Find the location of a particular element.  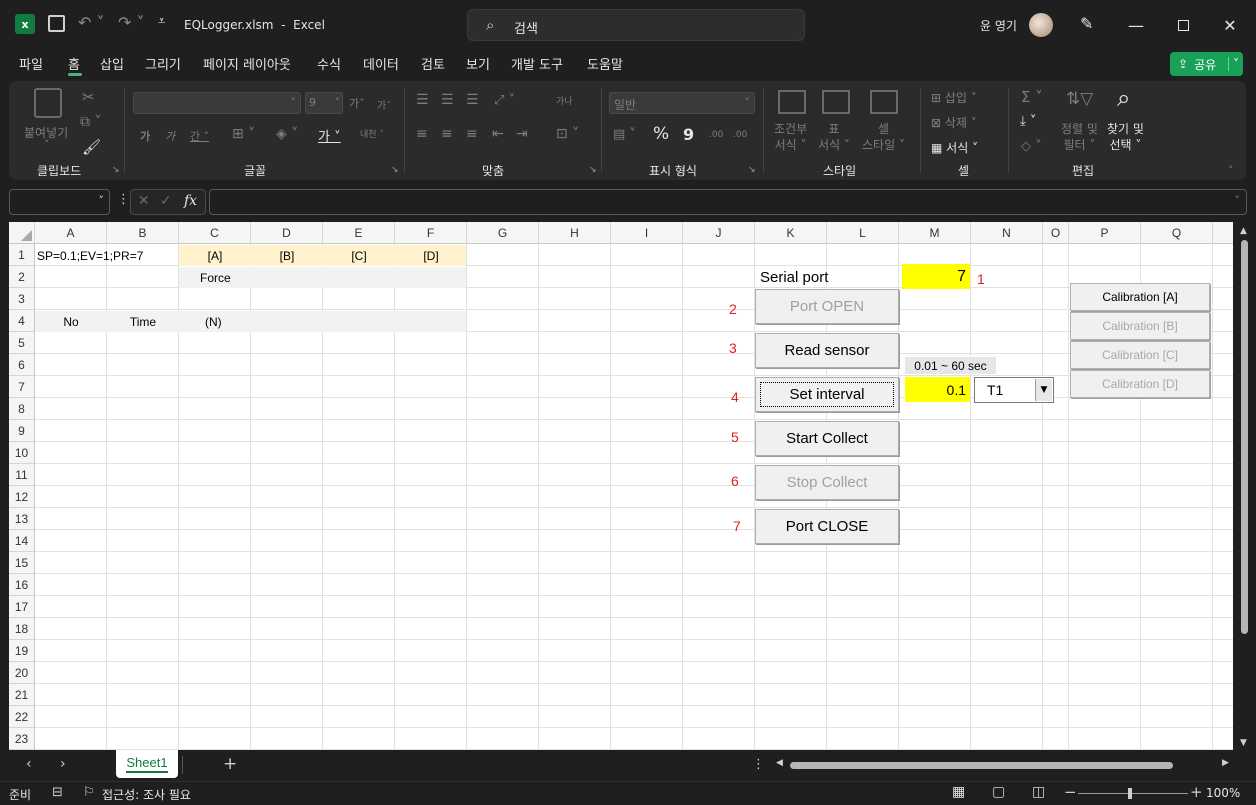

row-header: 20 is located at coordinates (22, 673).